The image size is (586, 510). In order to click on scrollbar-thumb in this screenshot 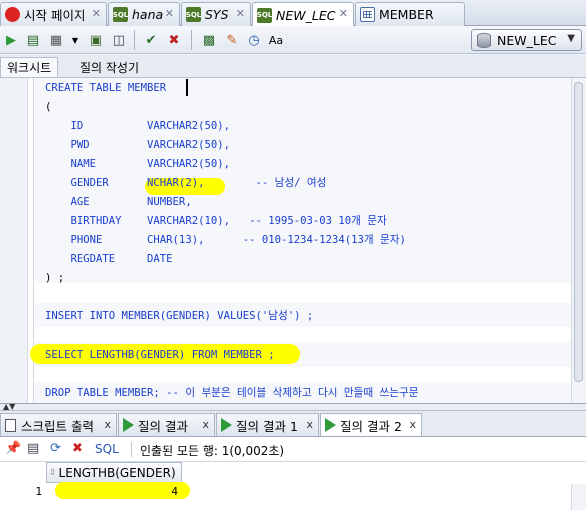, I will do `click(578, 232)`.